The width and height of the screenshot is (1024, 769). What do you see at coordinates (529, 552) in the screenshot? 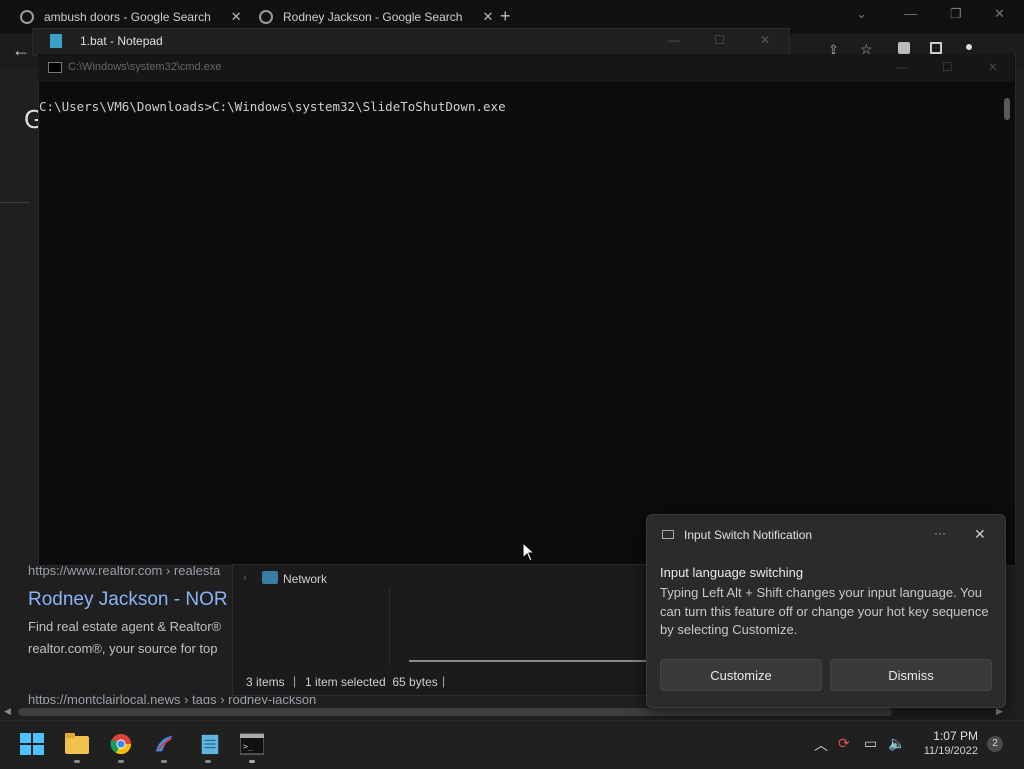
I see `mouse-cursor-icon` at bounding box center [529, 552].